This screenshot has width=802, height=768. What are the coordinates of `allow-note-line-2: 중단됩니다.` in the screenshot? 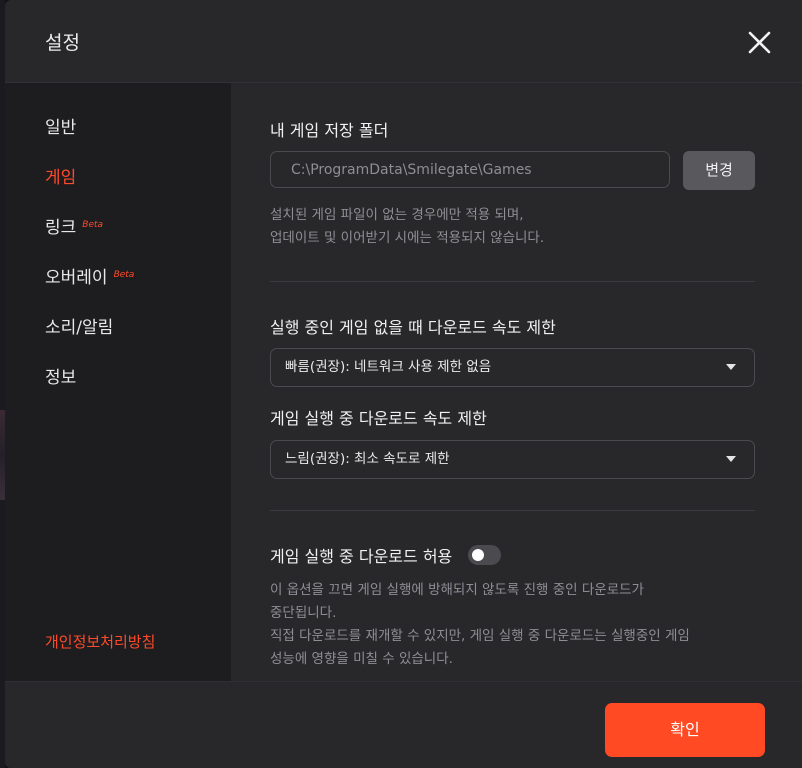 It's located at (303, 613).